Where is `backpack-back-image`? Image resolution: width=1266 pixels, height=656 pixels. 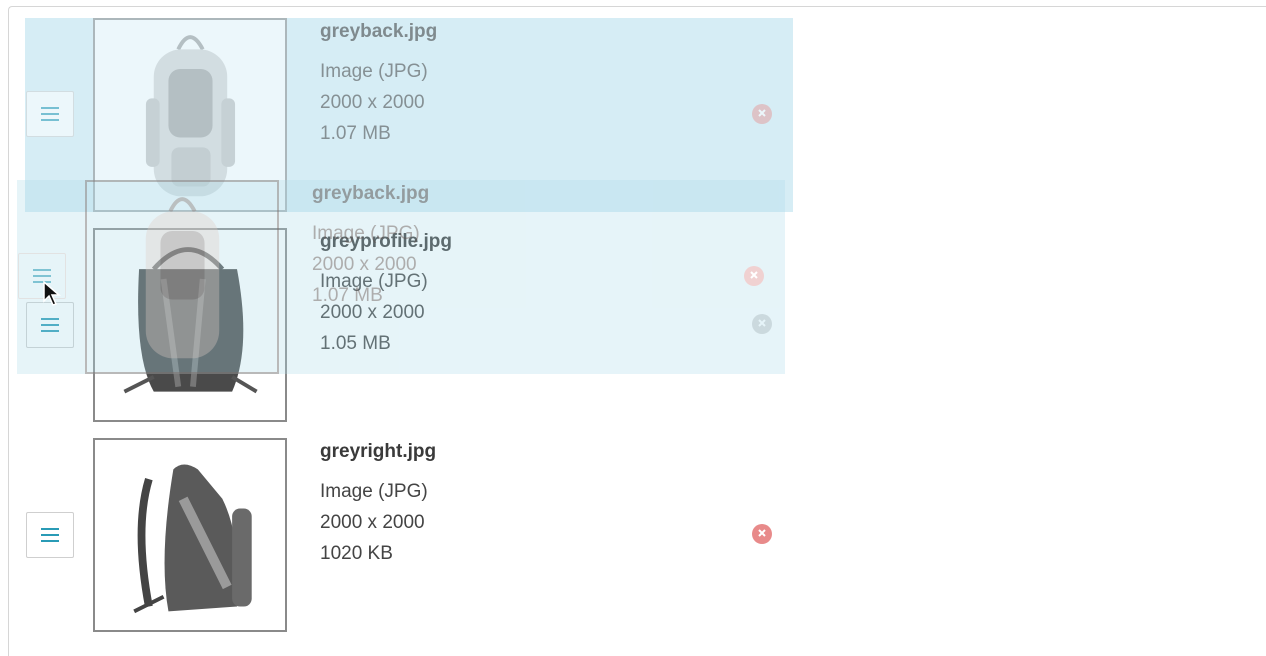
backpack-back-image is located at coordinates (182, 278).